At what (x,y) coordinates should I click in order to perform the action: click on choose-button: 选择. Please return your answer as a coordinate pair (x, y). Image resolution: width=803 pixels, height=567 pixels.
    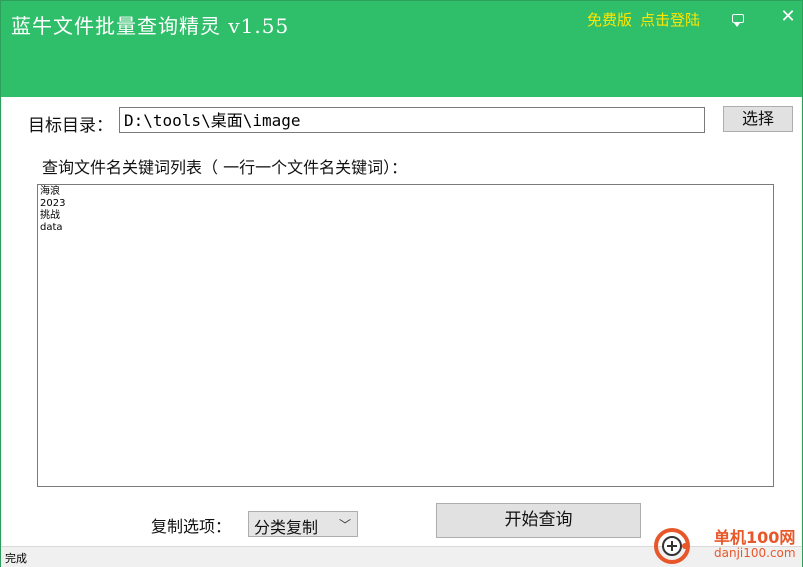
    Looking at the image, I should click on (758, 119).